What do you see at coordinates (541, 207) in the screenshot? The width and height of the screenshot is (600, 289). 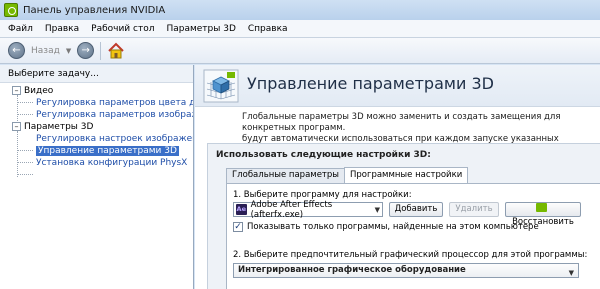 I see `nvidia-restore-icon` at bounding box center [541, 207].